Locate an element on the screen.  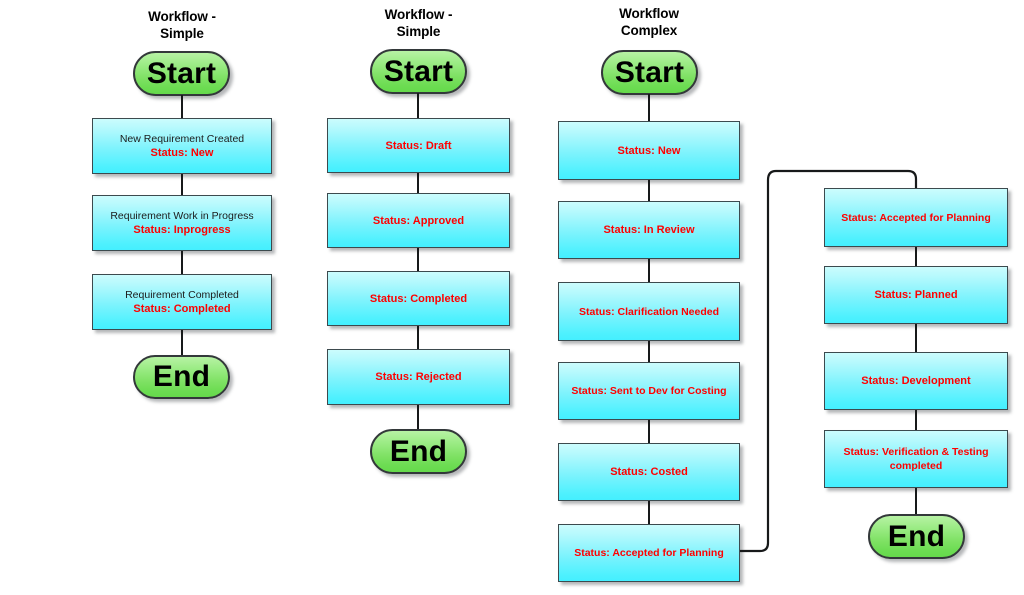
connector-col4-n1-to-n2 is located at coordinates (916, 257).